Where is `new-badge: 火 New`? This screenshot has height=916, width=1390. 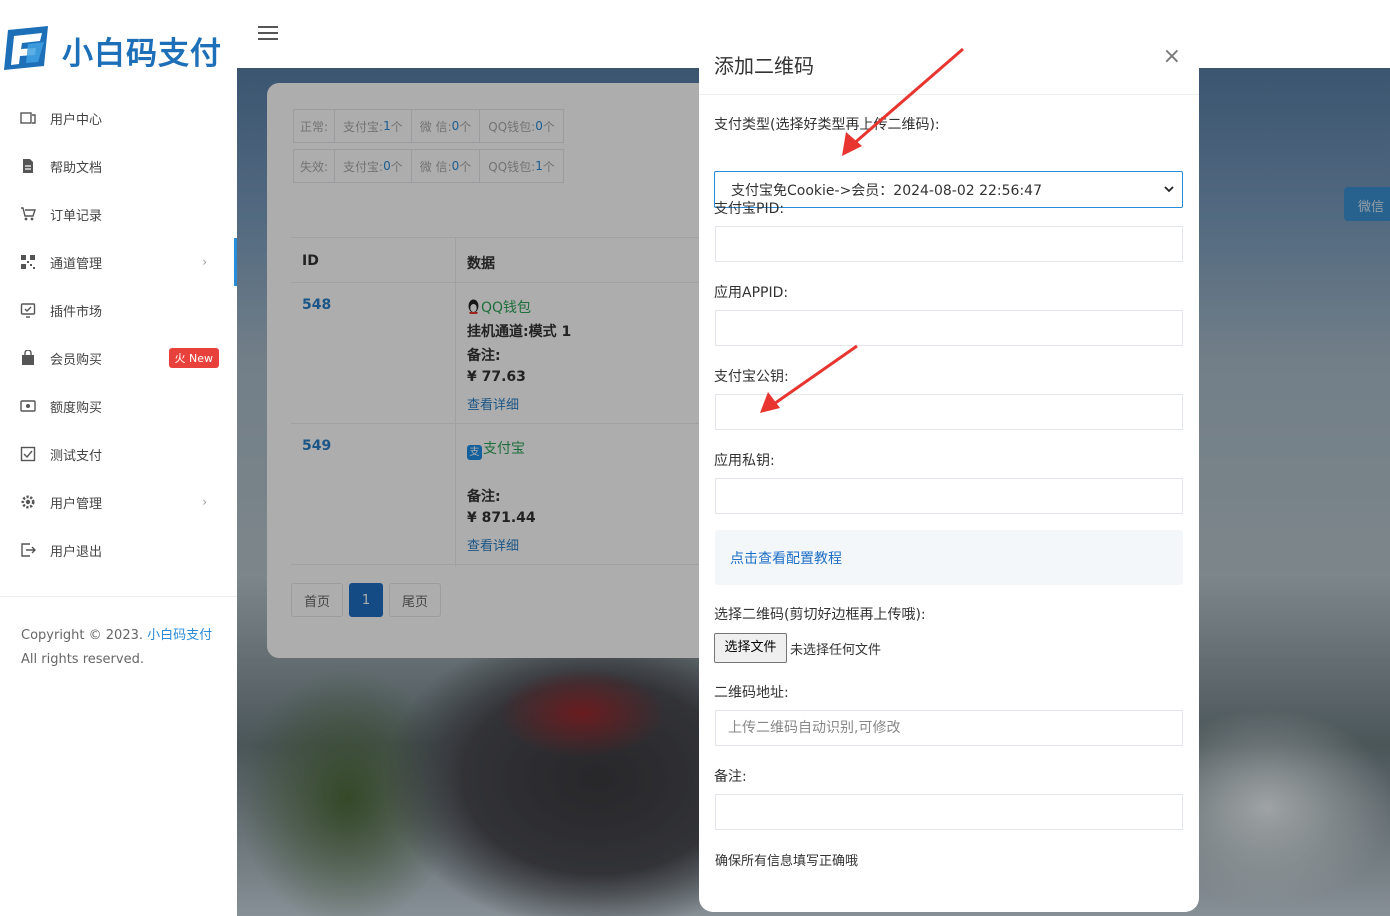 new-badge: 火 New is located at coordinates (193, 358).